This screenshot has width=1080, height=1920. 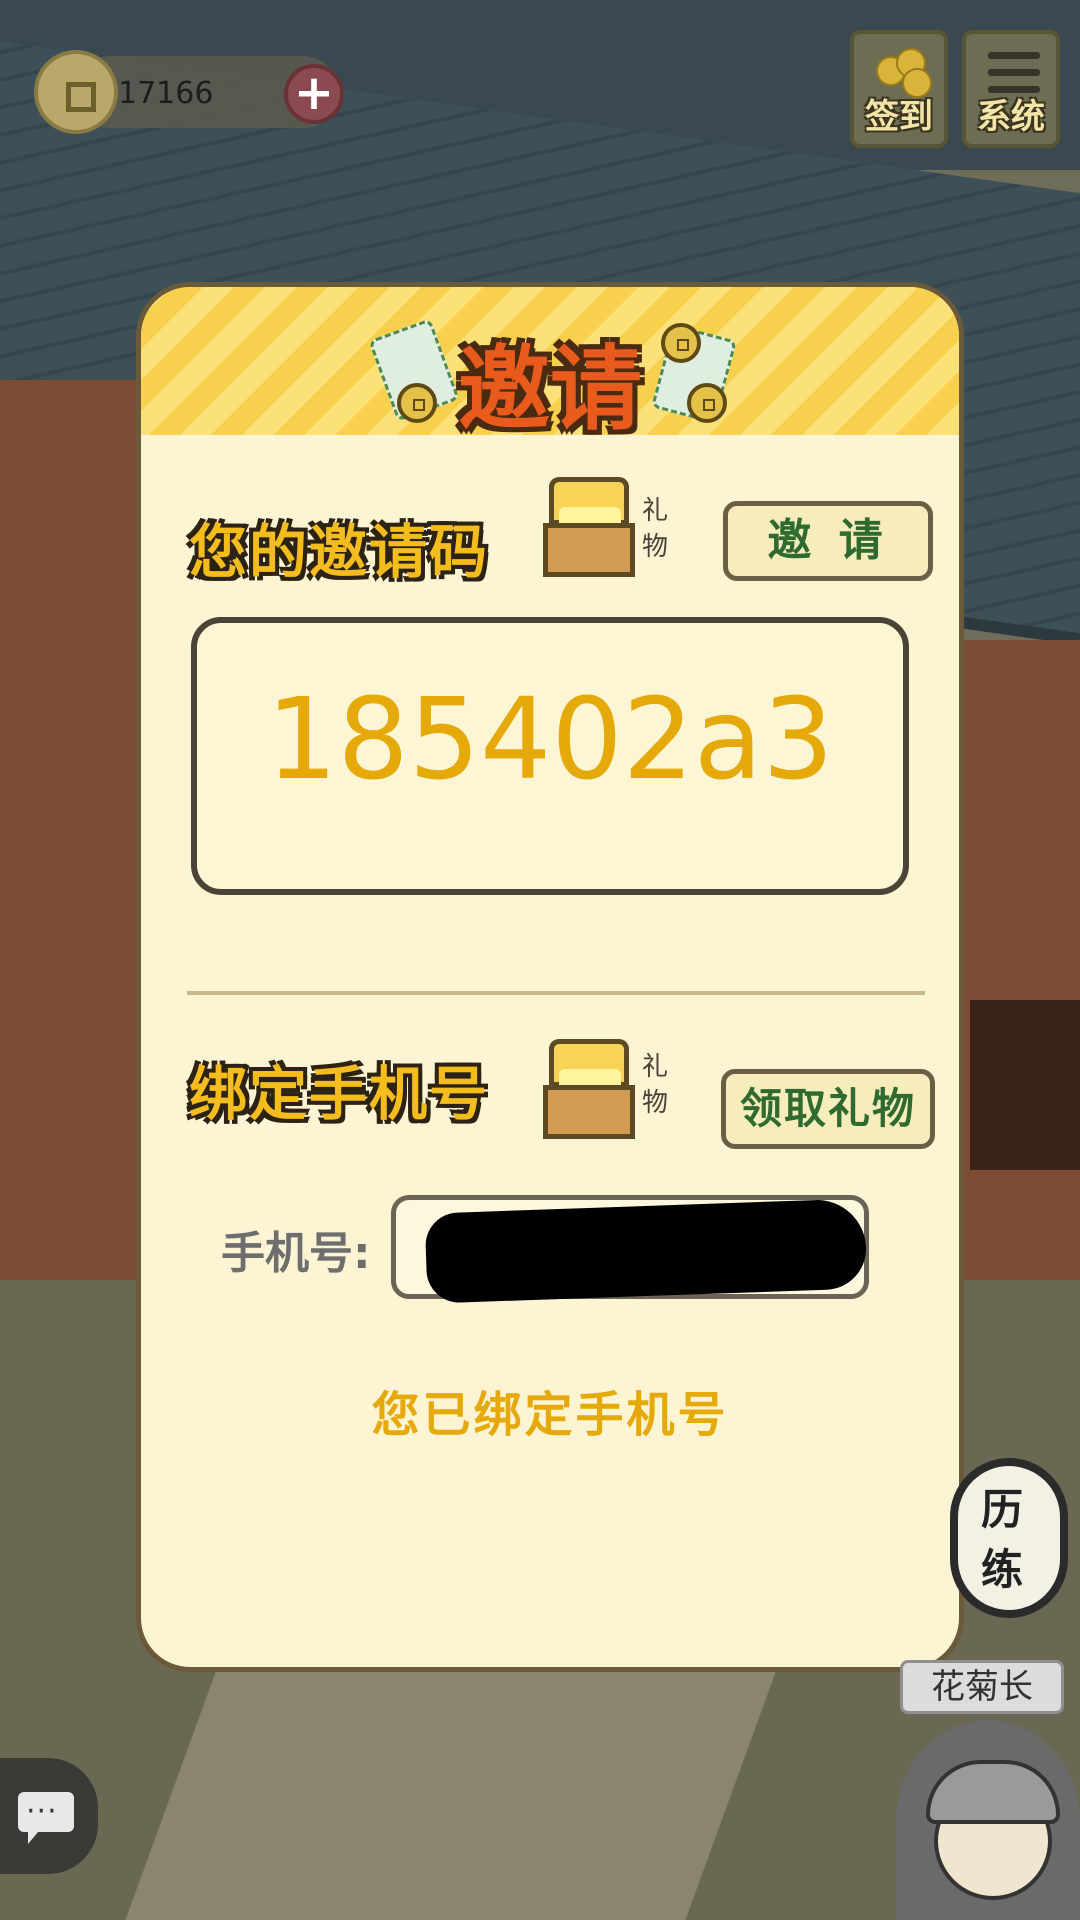 I want to click on coin-icon, so click(x=76, y=92).